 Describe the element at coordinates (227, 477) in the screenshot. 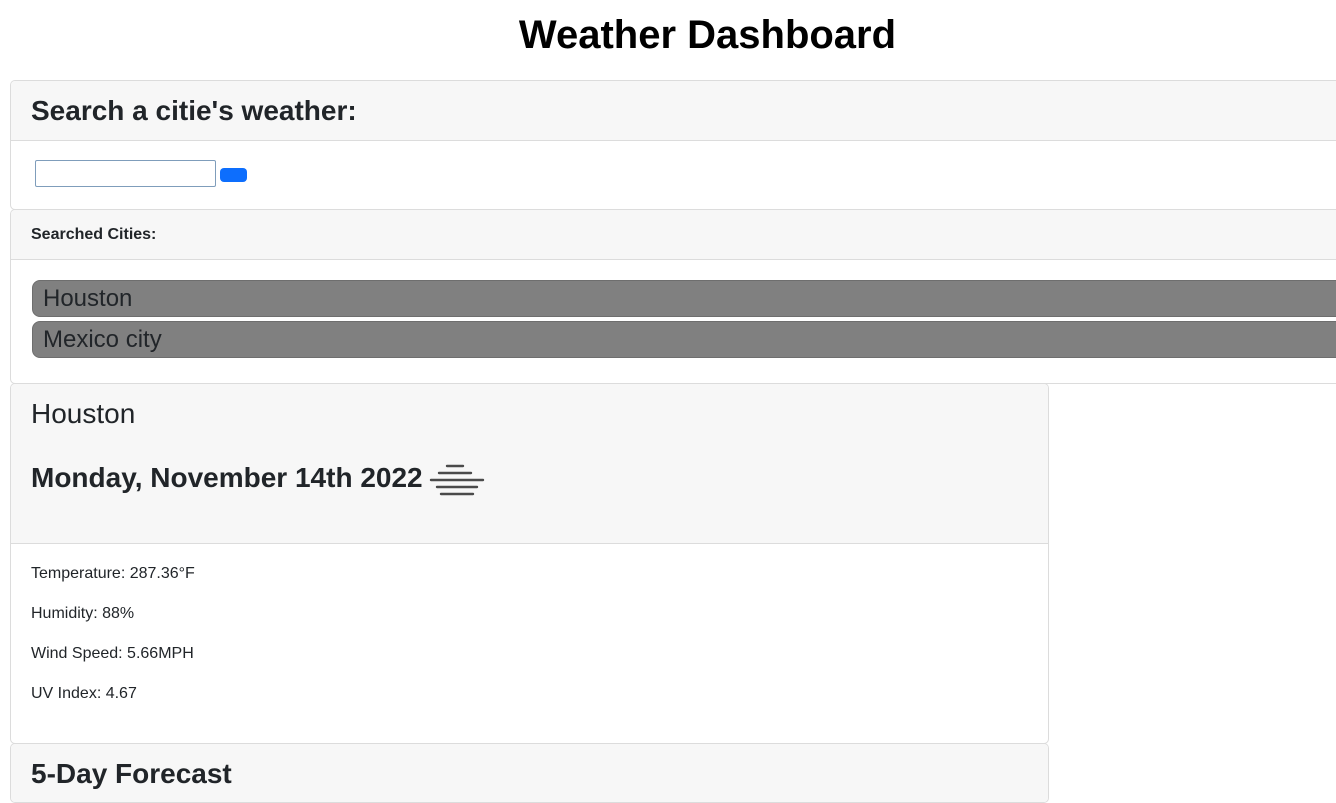

I see `current-date: Monday, November 14th 2022` at that location.